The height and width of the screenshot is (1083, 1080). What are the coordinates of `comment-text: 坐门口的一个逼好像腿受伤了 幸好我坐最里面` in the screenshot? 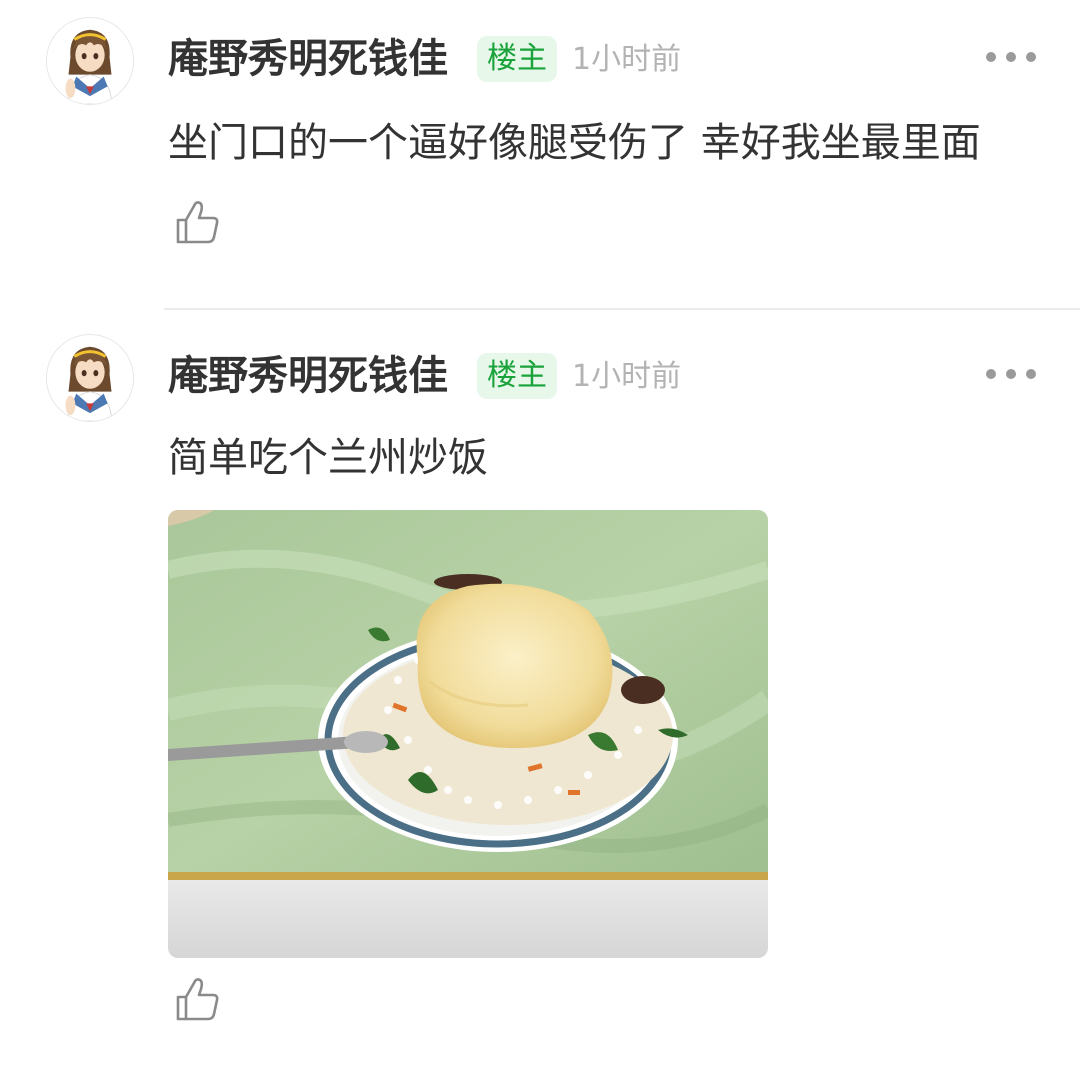 It's located at (574, 143).